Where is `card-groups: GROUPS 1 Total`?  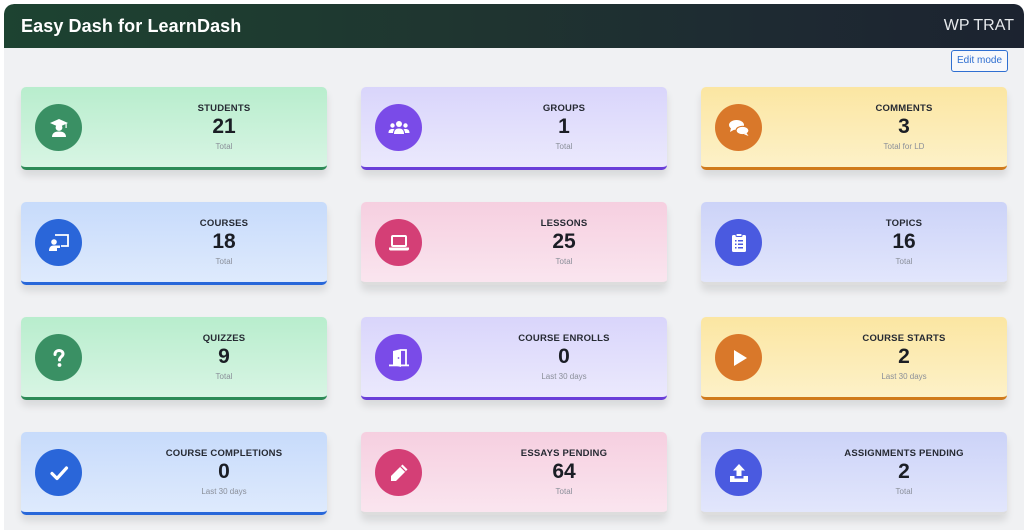 card-groups: GROUPS 1 Total is located at coordinates (514, 128).